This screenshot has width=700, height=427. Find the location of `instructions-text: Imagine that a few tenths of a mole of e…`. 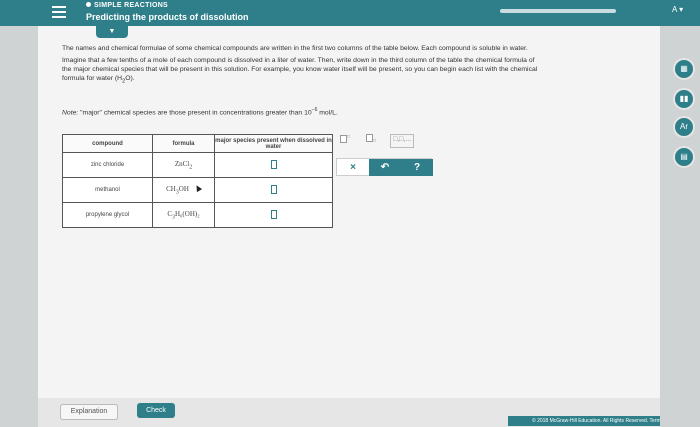

instructions-text: Imagine that a few tenths of a mole of e… is located at coordinates (358, 71).